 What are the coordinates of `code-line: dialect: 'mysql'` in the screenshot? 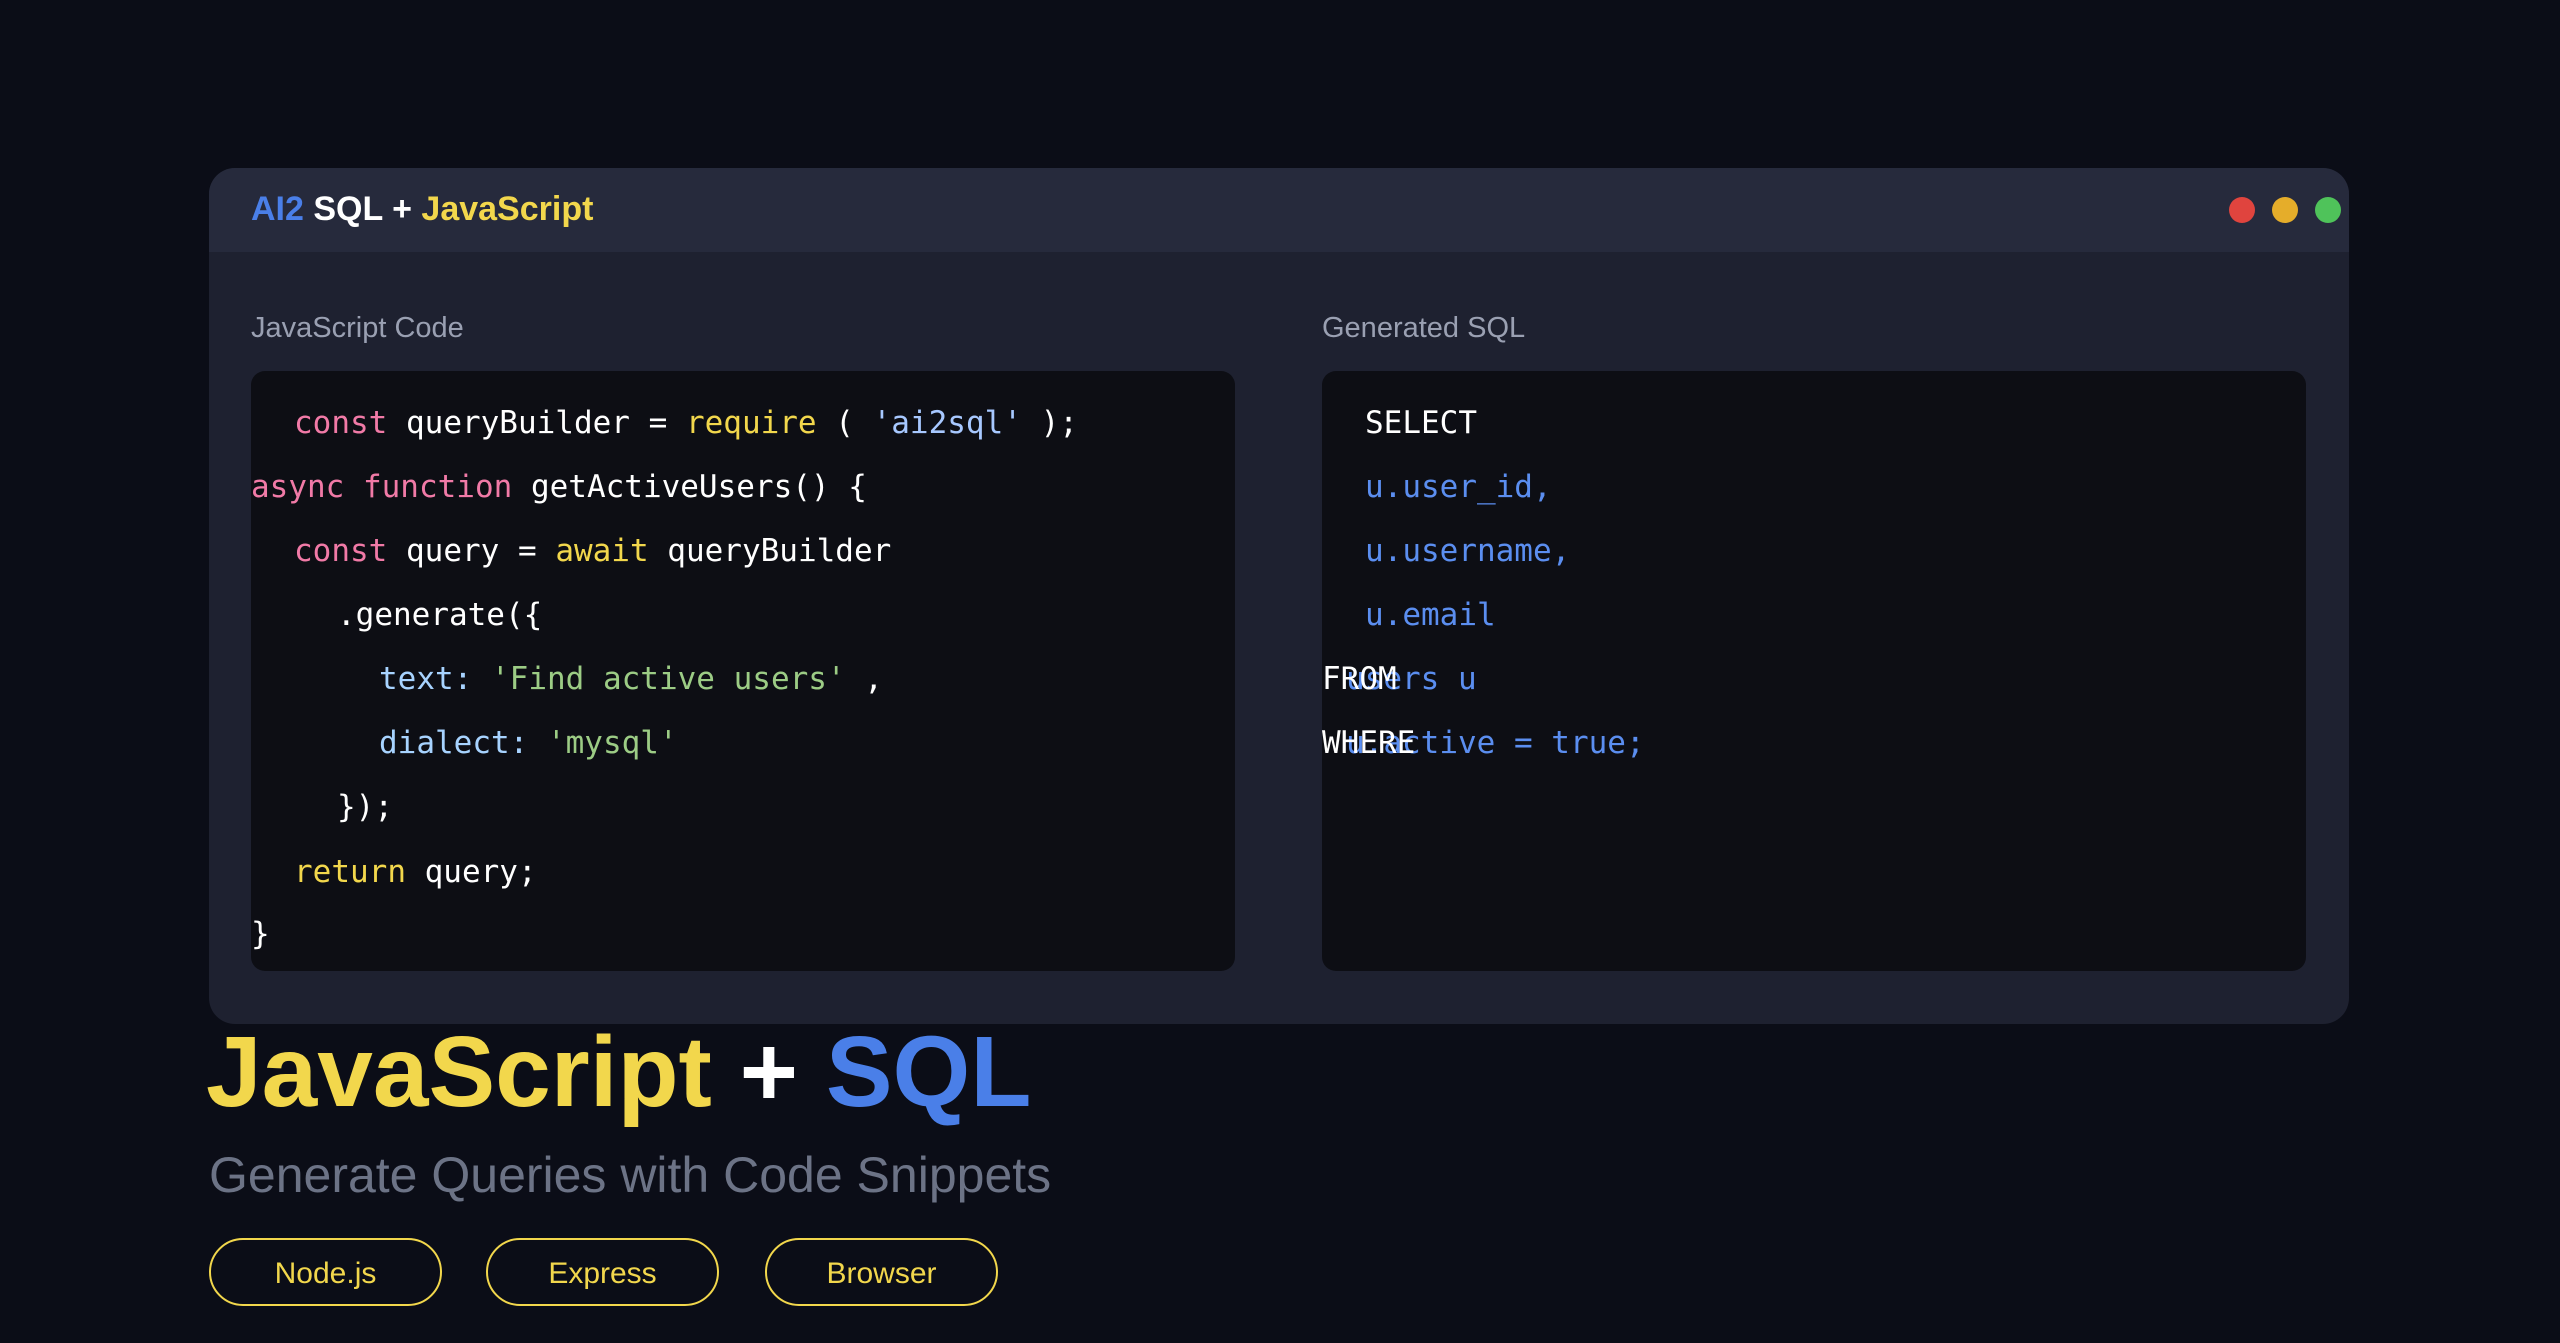 It's located at (528, 743).